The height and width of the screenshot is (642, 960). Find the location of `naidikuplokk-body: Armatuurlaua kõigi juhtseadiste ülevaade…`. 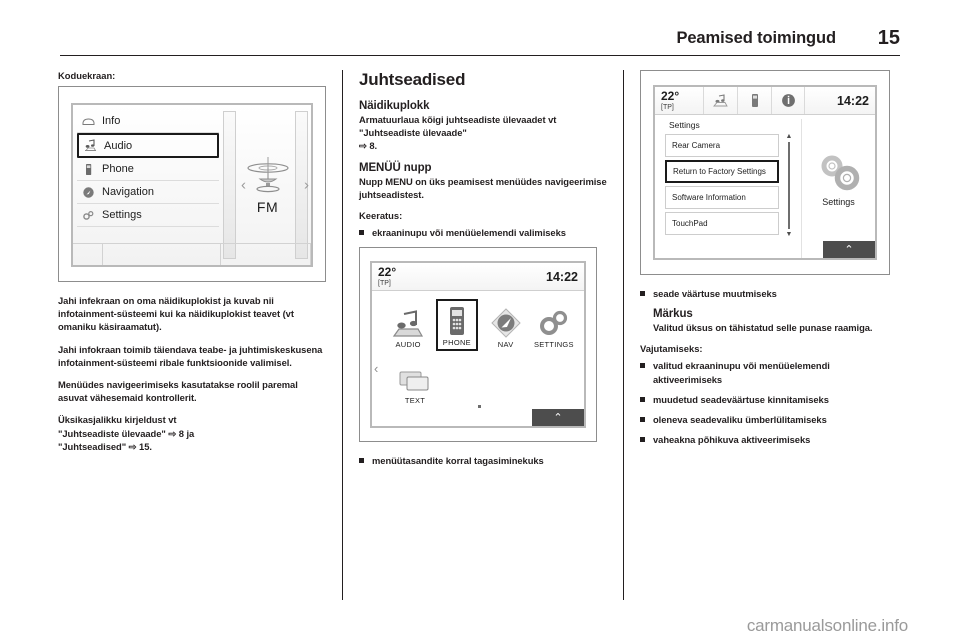

naidikuplokk-body: Armatuurlaua kõigi juhtseadiste ülevaade… is located at coordinates (483, 133).